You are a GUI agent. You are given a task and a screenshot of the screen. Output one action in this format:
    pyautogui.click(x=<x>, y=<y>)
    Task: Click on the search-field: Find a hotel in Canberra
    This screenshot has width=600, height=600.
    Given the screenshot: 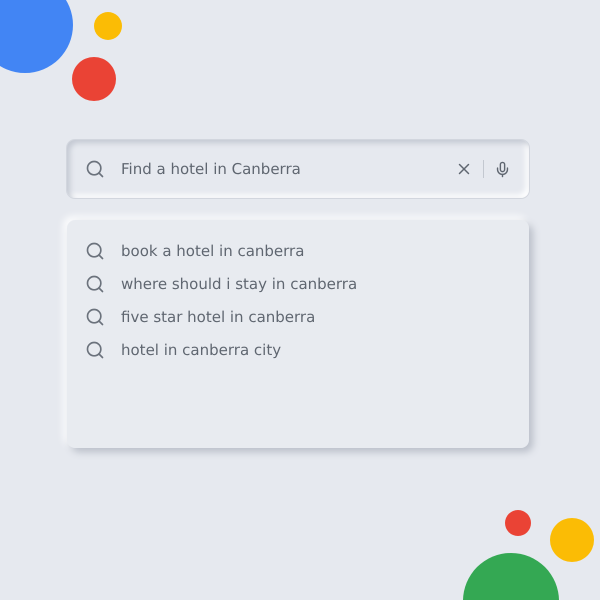 What is the action you would take?
    pyautogui.click(x=298, y=169)
    